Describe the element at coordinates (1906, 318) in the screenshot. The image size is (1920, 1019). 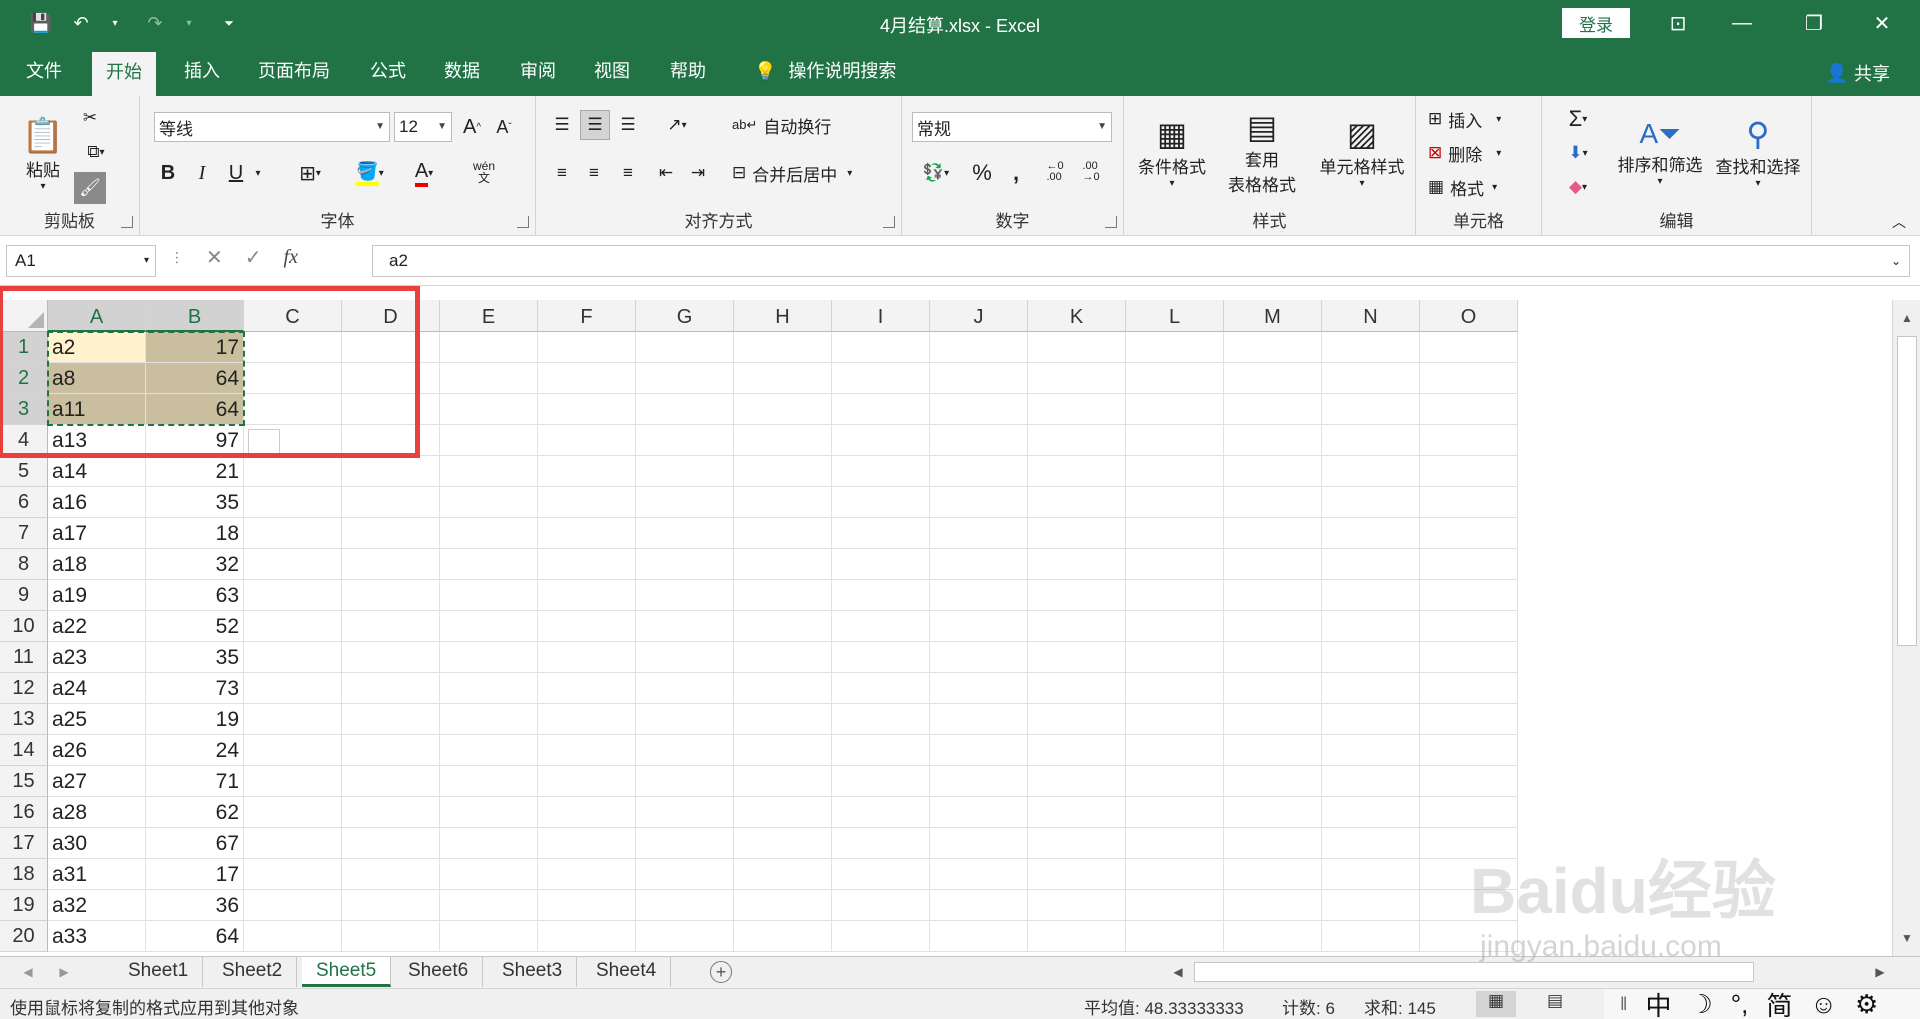
I see `scroll-up-icon: ▲` at that location.